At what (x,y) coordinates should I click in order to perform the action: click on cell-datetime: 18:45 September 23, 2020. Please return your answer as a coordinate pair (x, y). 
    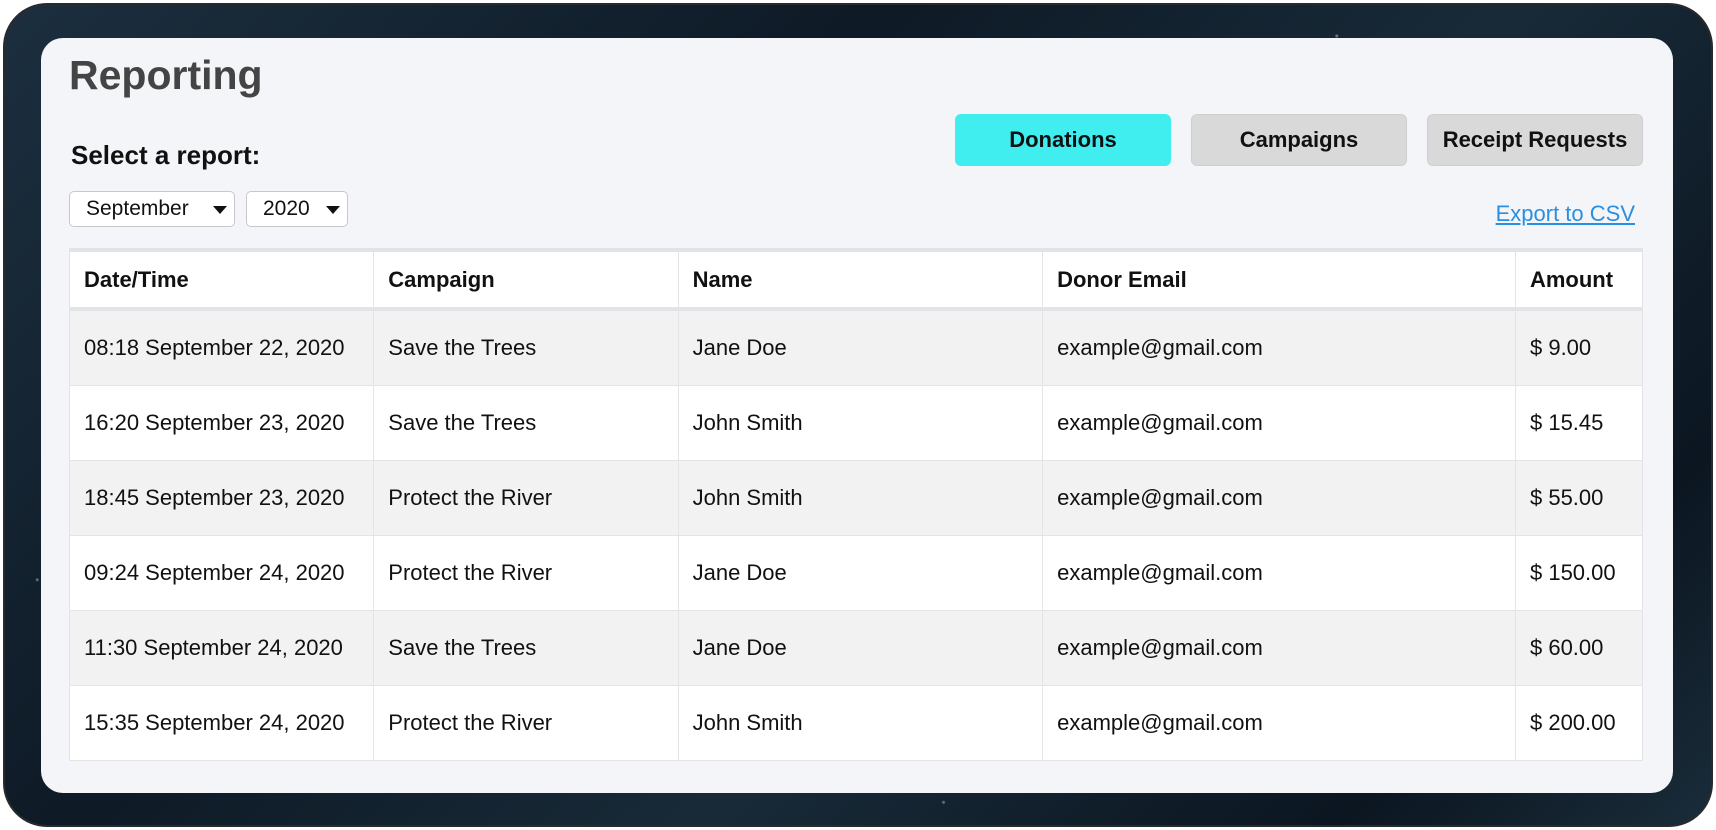
    Looking at the image, I should click on (221, 498).